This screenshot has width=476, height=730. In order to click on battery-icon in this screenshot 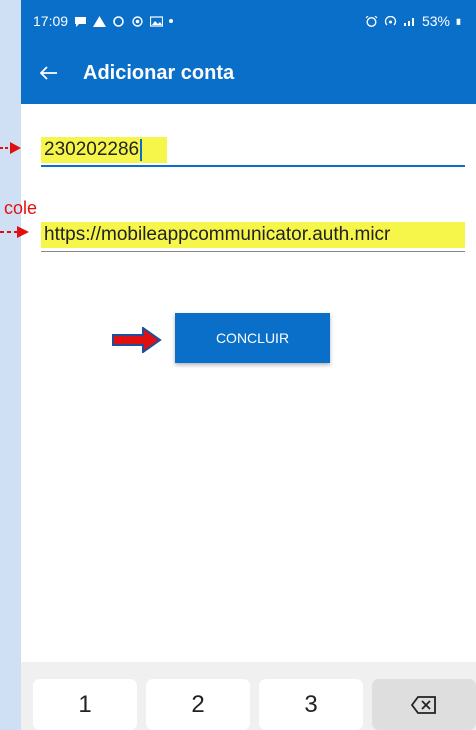, I will do `click(458, 21)`.